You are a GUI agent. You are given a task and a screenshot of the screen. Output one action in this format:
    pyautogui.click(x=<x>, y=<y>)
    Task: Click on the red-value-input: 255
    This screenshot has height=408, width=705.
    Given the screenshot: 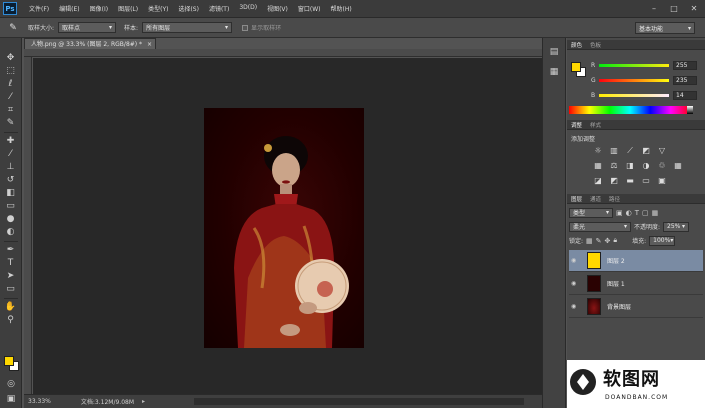 What is the action you would take?
    pyautogui.click(x=685, y=65)
    